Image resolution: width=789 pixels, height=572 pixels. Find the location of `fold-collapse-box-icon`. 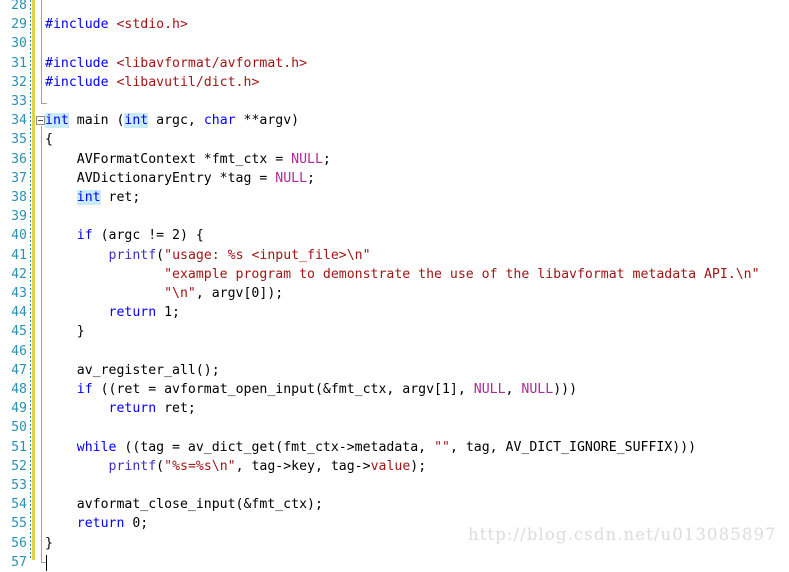

fold-collapse-box-icon is located at coordinates (40, 121).